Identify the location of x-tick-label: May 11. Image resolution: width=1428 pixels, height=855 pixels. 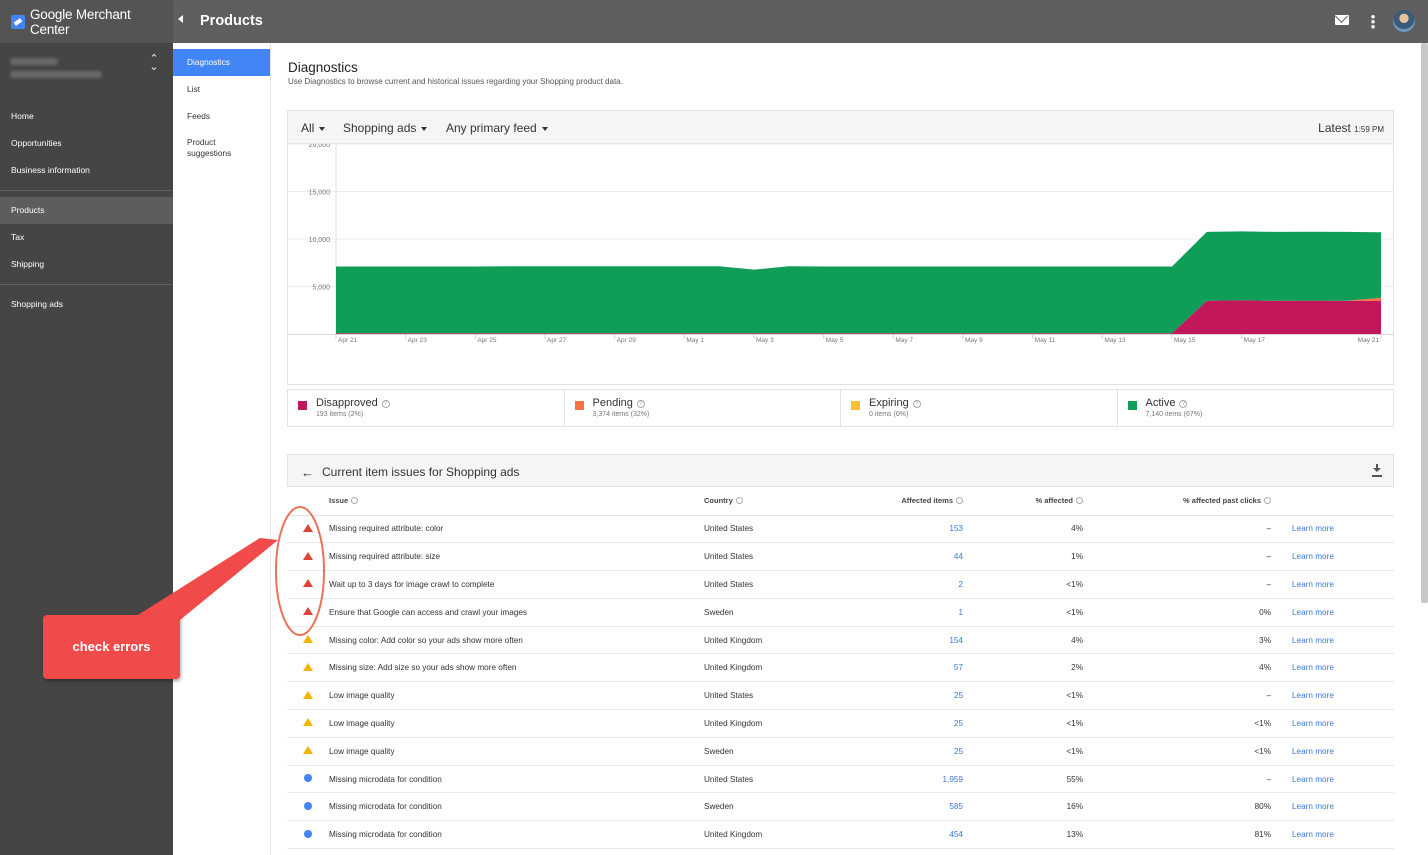
(1045, 340).